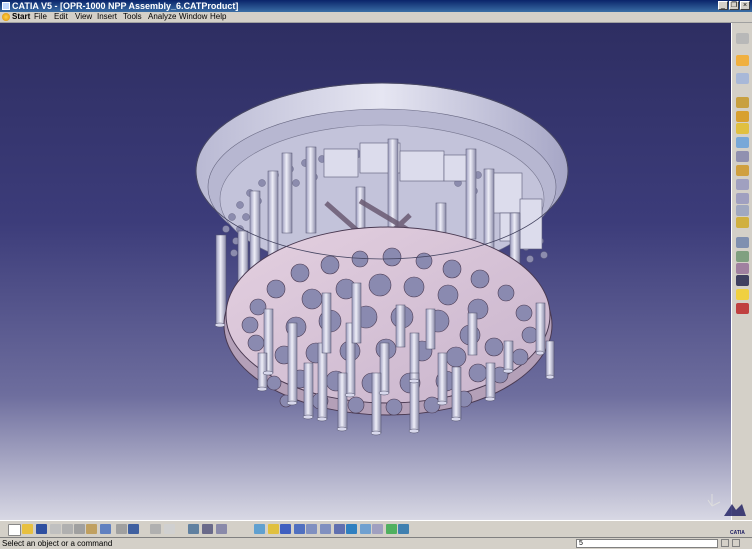 Image resolution: width=752 pixels, height=549 pixels. I want to click on minimize-button: _, so click(723, 5).